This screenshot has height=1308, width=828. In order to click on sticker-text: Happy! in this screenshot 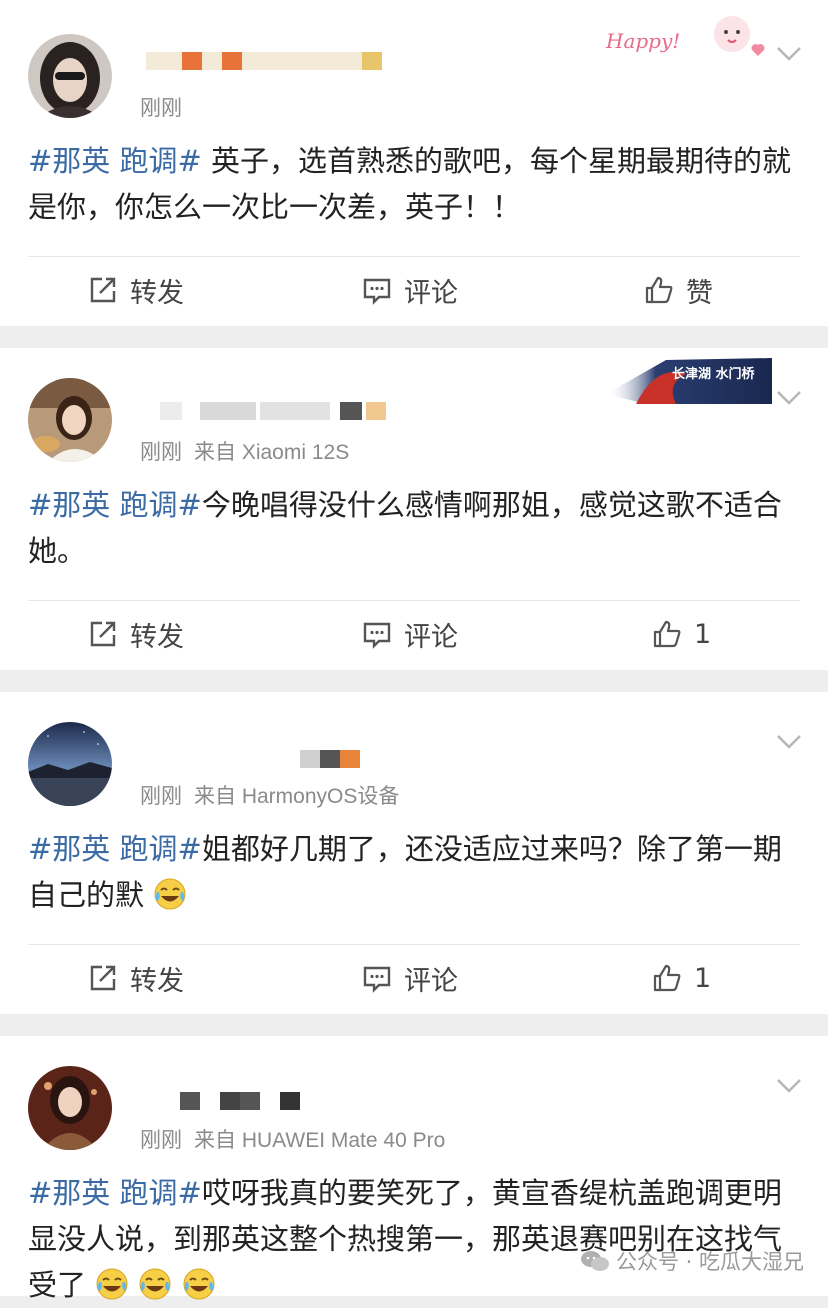, I will do `click(642, 41)`.